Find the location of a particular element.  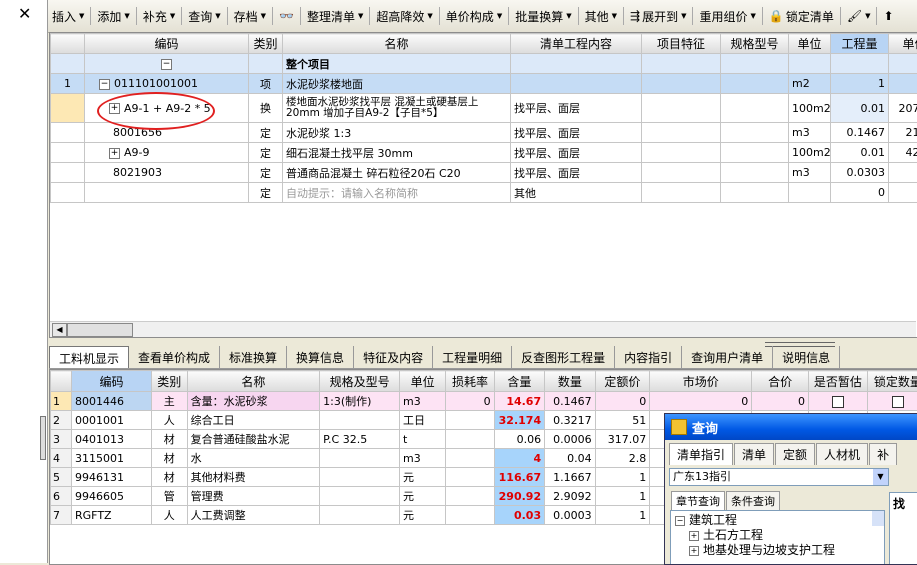

lock-qty-checkbox is located at coordinates (898, 402).